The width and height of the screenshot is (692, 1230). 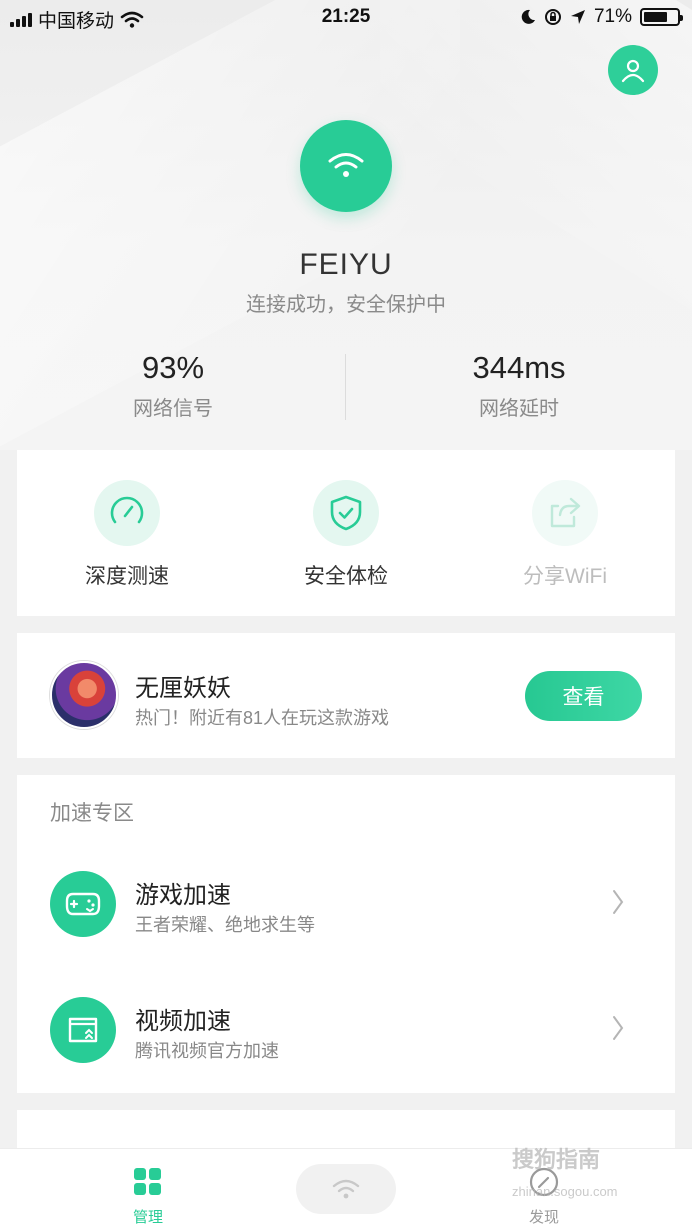 What do you see at coordinates (173, 409) in the screenshot?
I see `signal-label: 网络信号` at bounding box center [173, 409].